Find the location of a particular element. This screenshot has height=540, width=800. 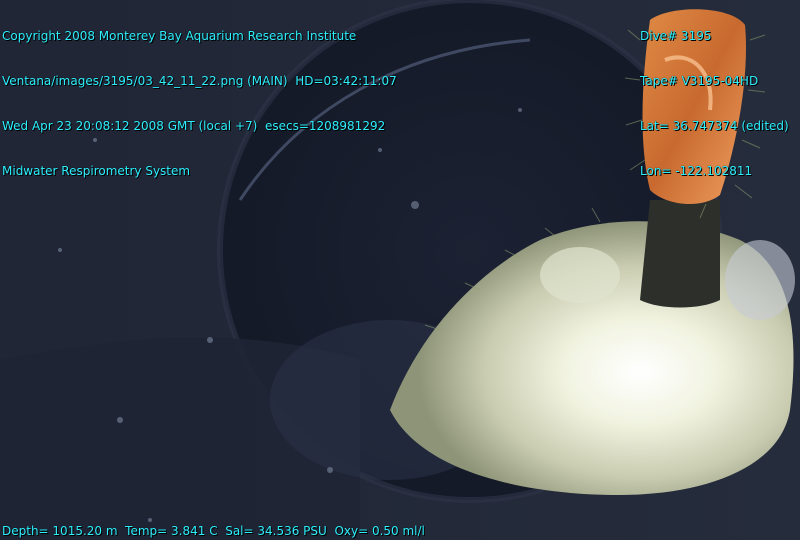

overlay-longitude: Lon= -122.102811 is located at coordinates (696, 171).